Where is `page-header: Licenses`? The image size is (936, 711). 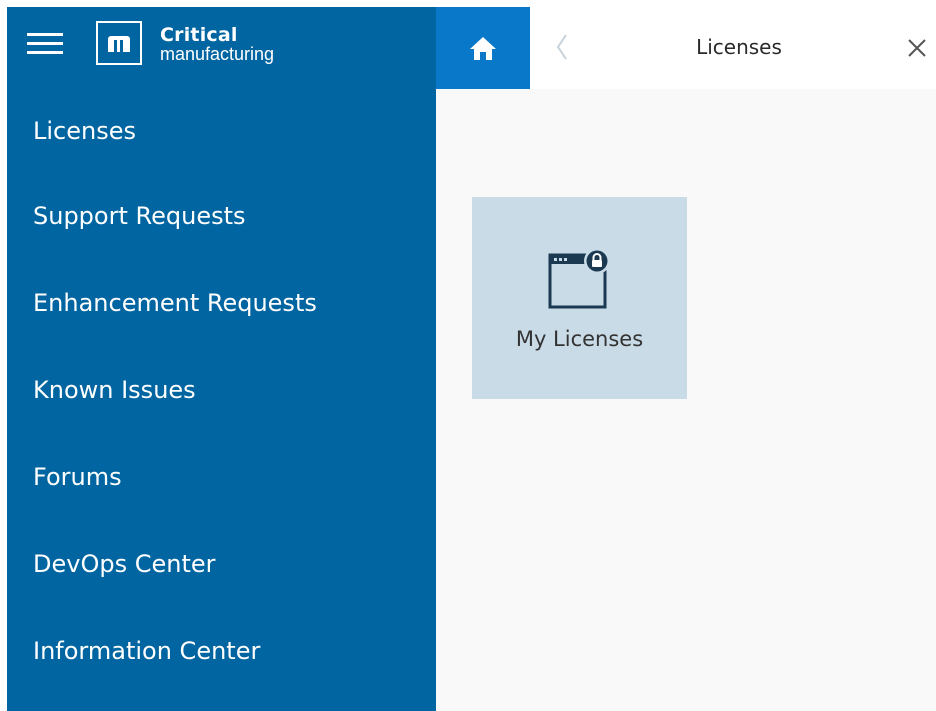 page-header: Licenses is located at coordinates (733, 48).